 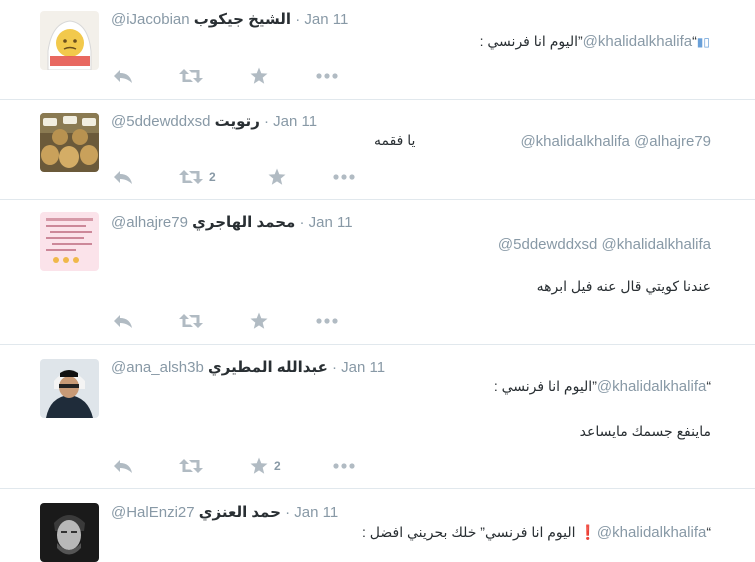 I want to click on emoji-icon: ▮▯, so click(x=703, y=42).